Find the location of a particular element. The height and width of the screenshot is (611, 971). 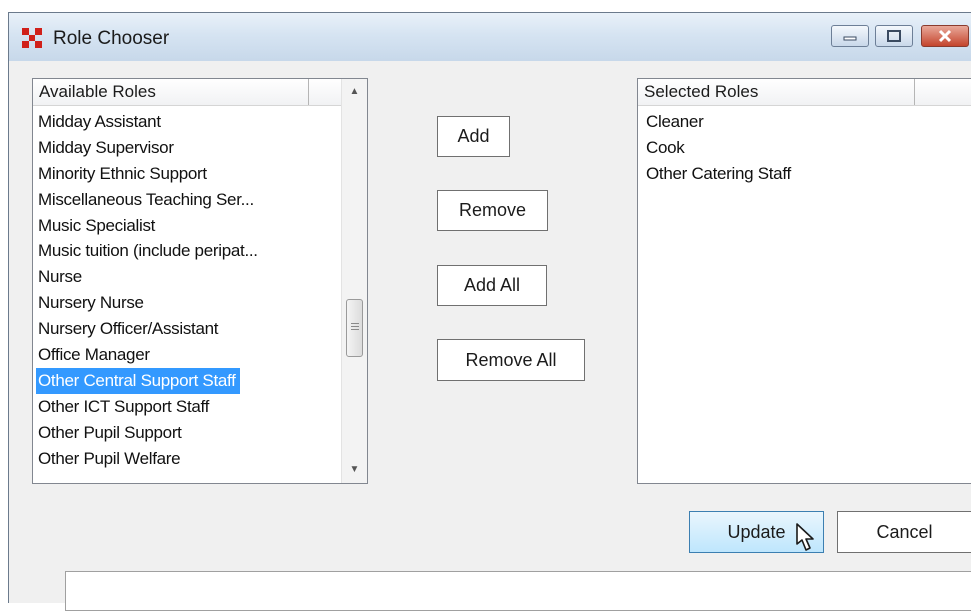

list-item: Nursery Nurse is located at coordinates (149, 303).